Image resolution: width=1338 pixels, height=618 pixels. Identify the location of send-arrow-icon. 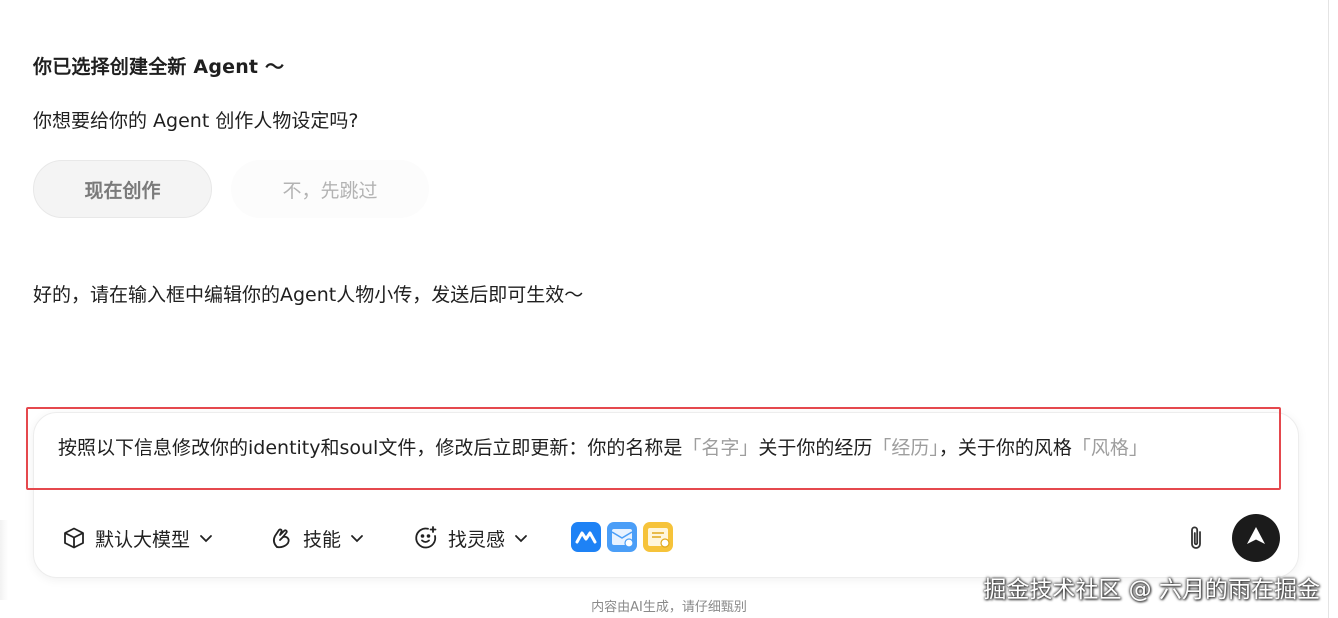
(1256, 538).